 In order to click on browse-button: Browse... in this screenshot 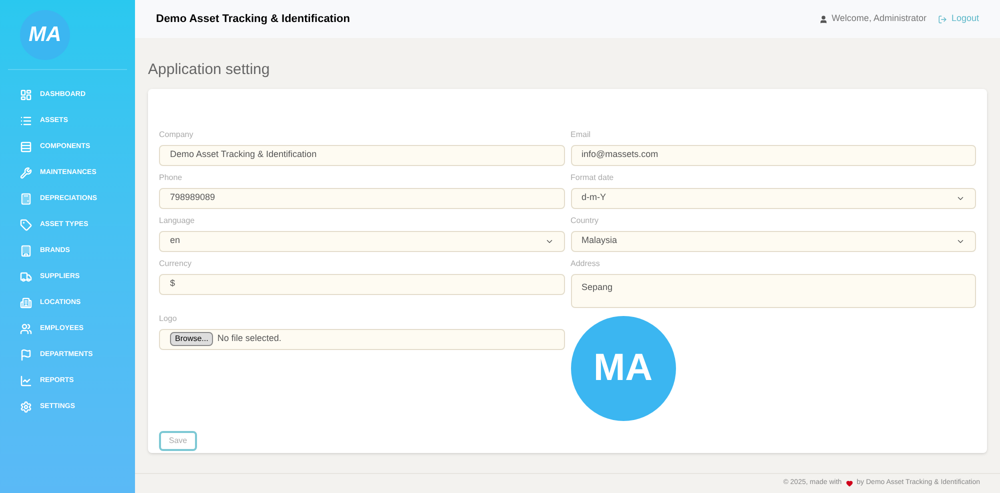, I will do `click(192, 339)`.